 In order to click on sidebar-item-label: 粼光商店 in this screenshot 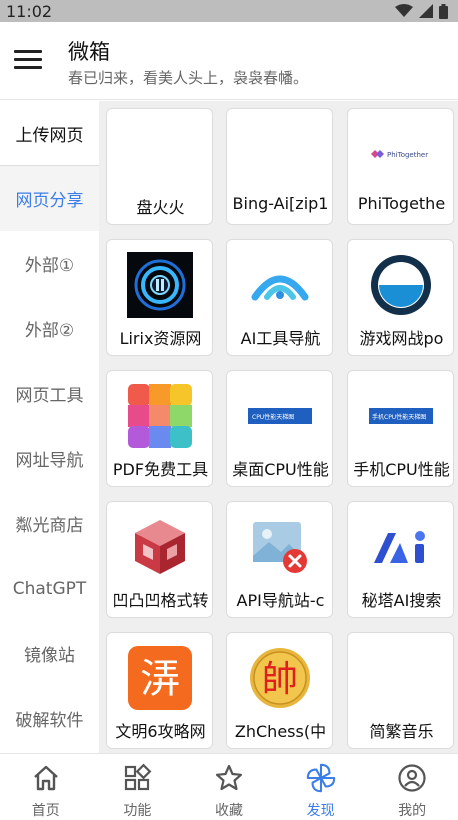, I will do `click(49, 526)`.